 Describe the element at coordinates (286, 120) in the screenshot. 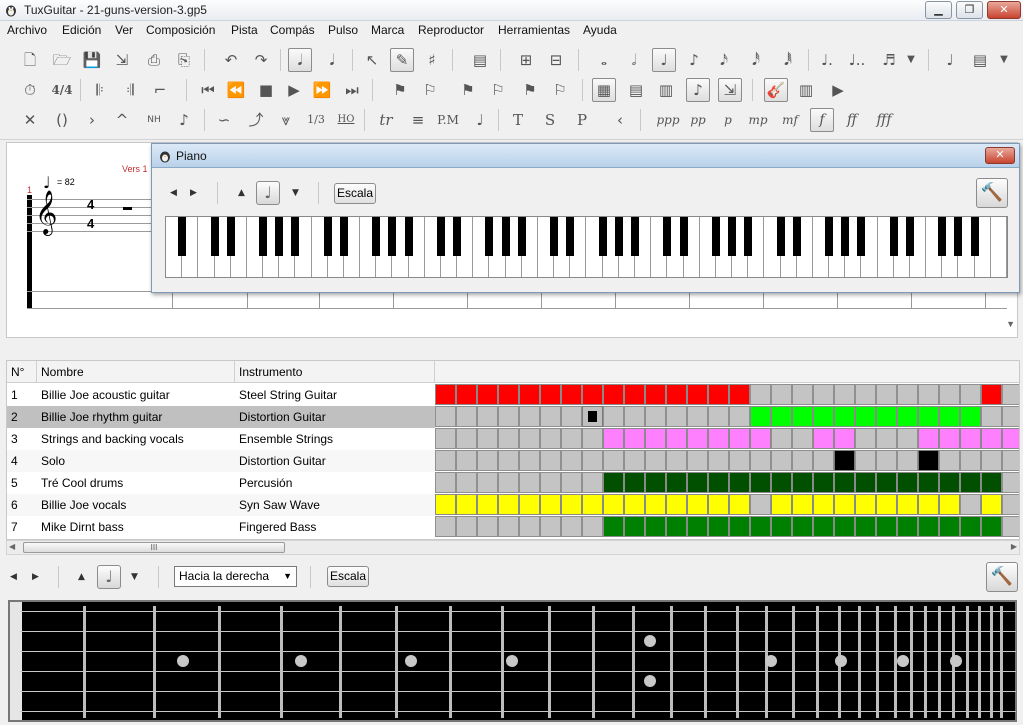

I see `tremolo-bar-icon: ⩔` at that location.